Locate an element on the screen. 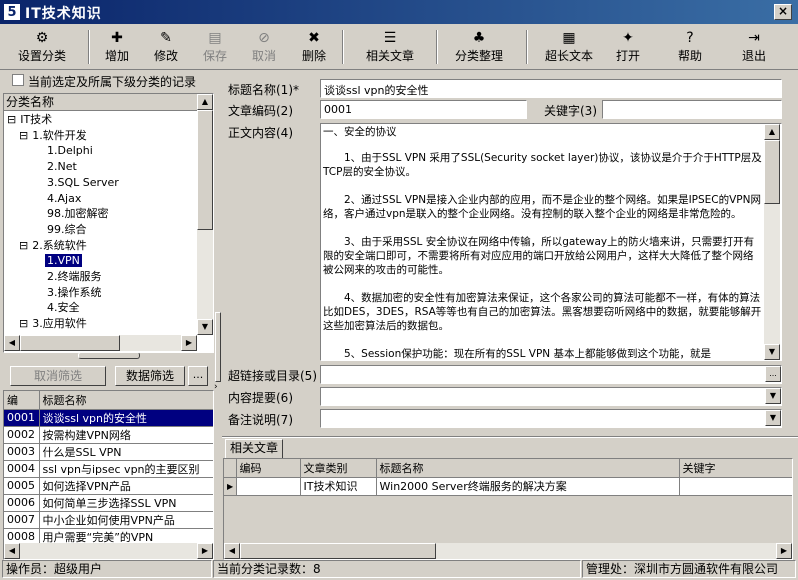 The image size is (798, 580). tree-header: 分类名称 is located at coordinates (100, 102).